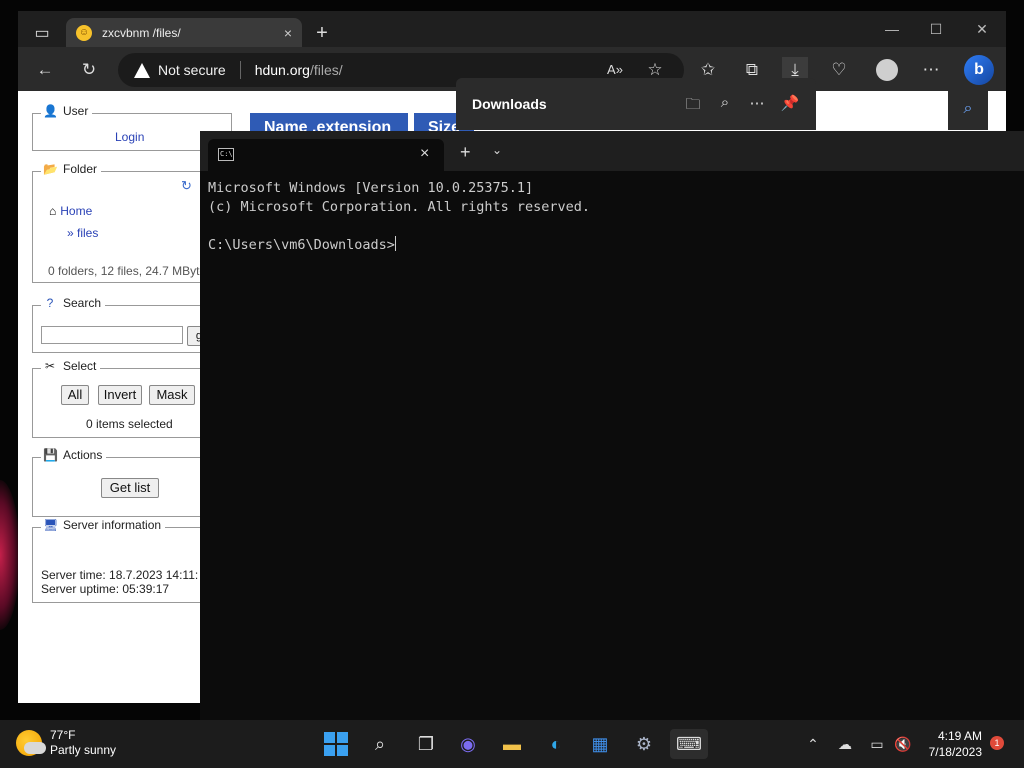  Describe the element at coordinates (512, 29) in the screenshot. I see `browser-tabstrip: ▭ ☺ zxcvbnm /files/ × + — ☐ ✕` at that location.